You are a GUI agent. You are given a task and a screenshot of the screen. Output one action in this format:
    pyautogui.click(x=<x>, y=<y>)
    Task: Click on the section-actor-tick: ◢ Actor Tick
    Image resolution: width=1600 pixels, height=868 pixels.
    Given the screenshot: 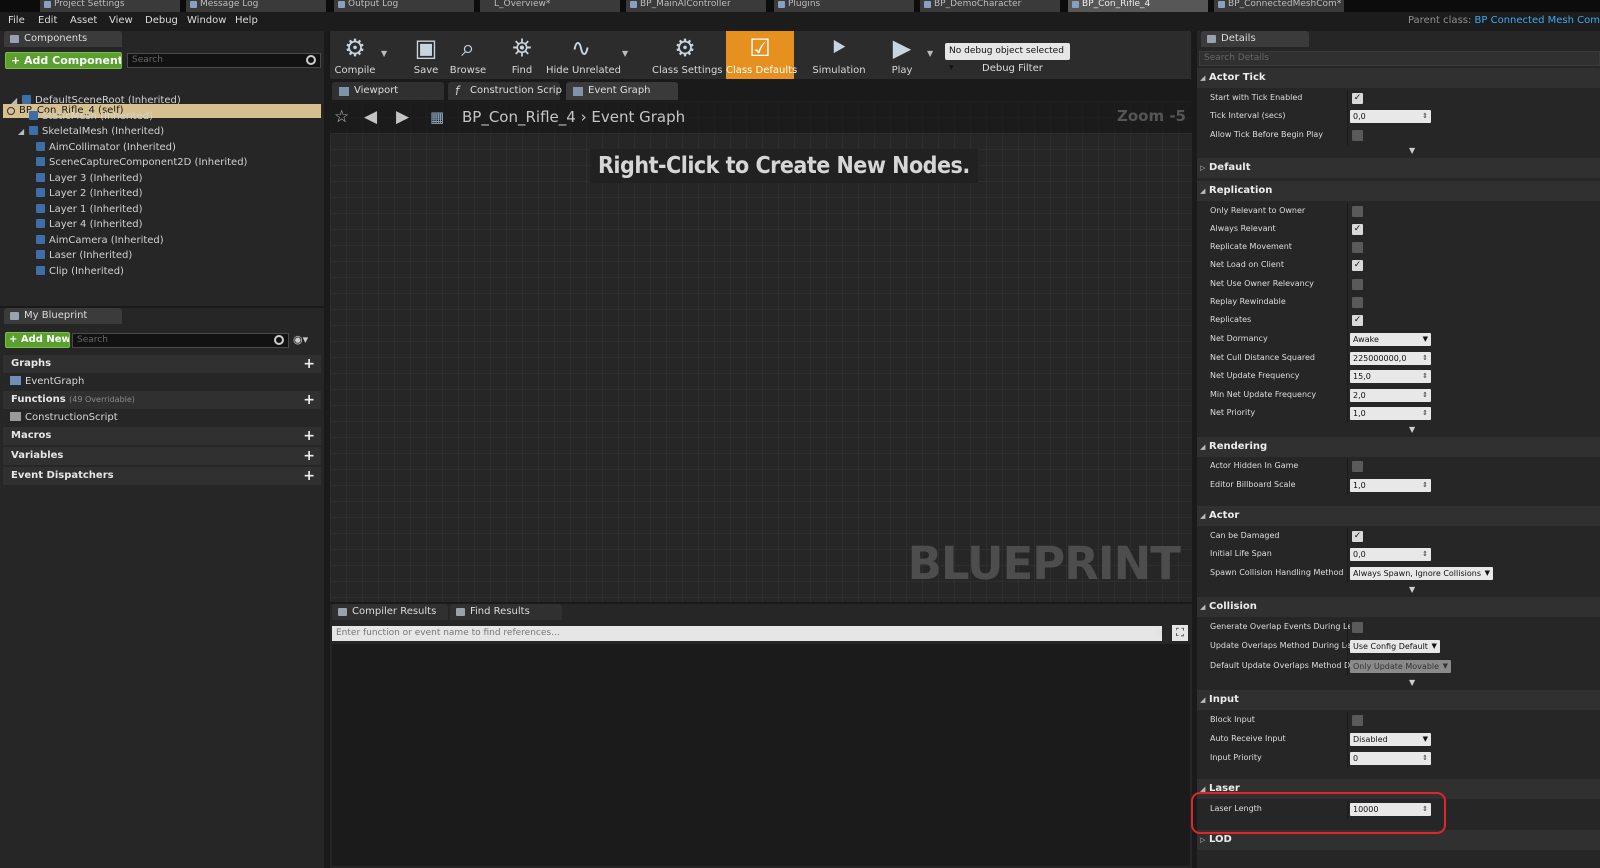 What is the action you would take?
    pyautogui.click(x=1398, y=78)
    